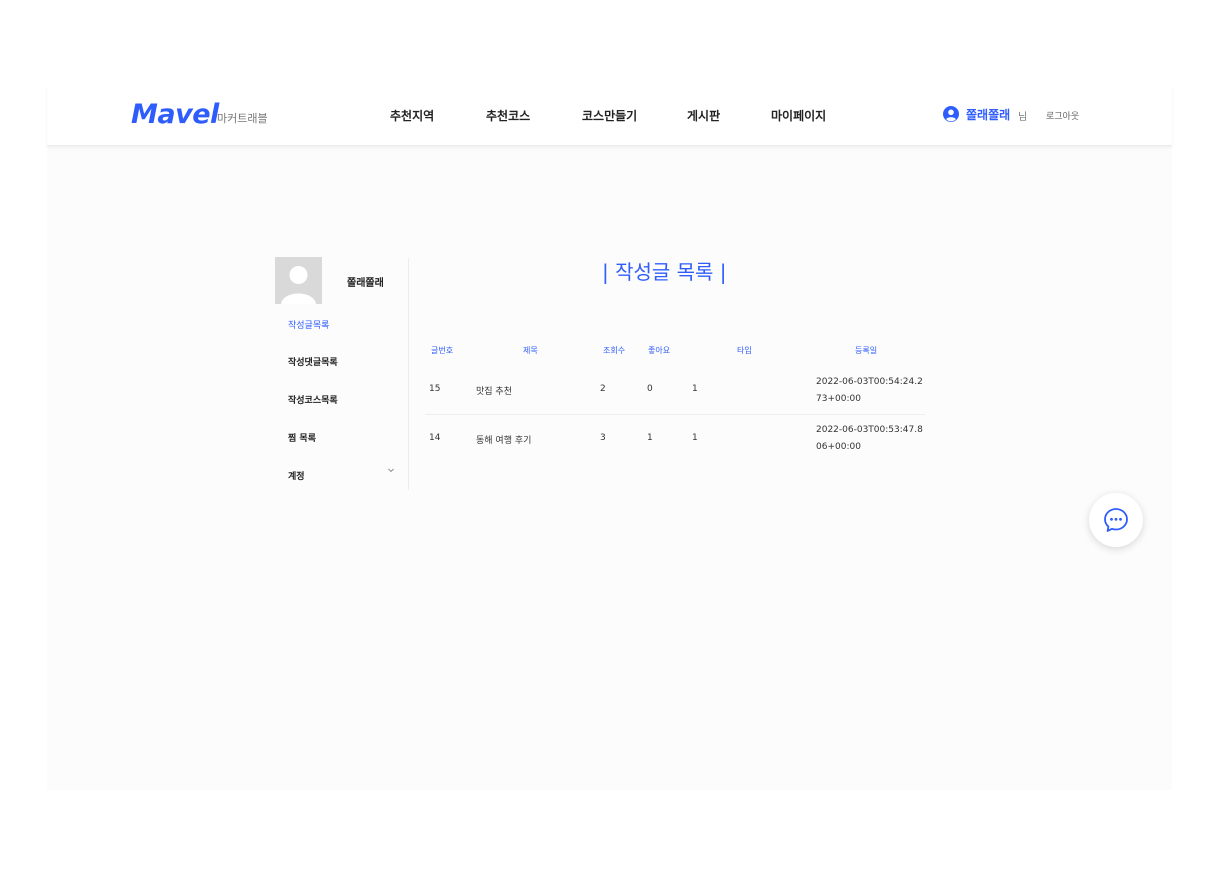 This screenshot has height=870, width=1232. I want to click on sidebar-item-account: 계정, so click(296, 475).